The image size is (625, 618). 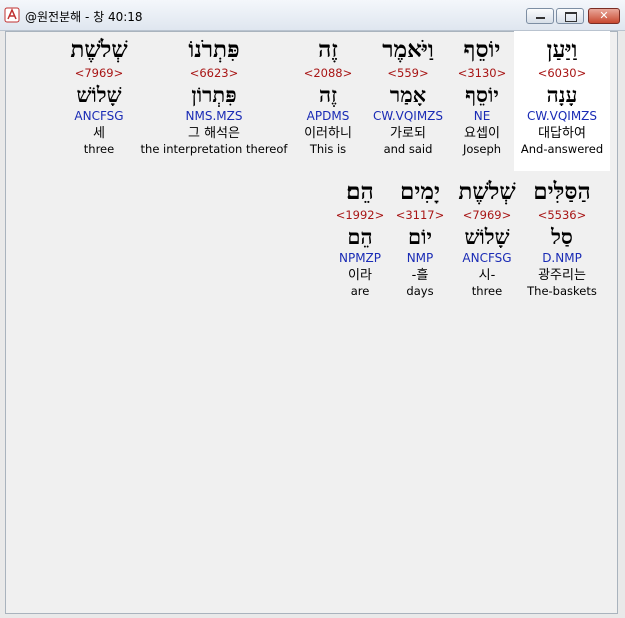 What do you see at coordinates (12, 15) in the screenshot?
I see `app-icon` at bounding box center [12, 15].